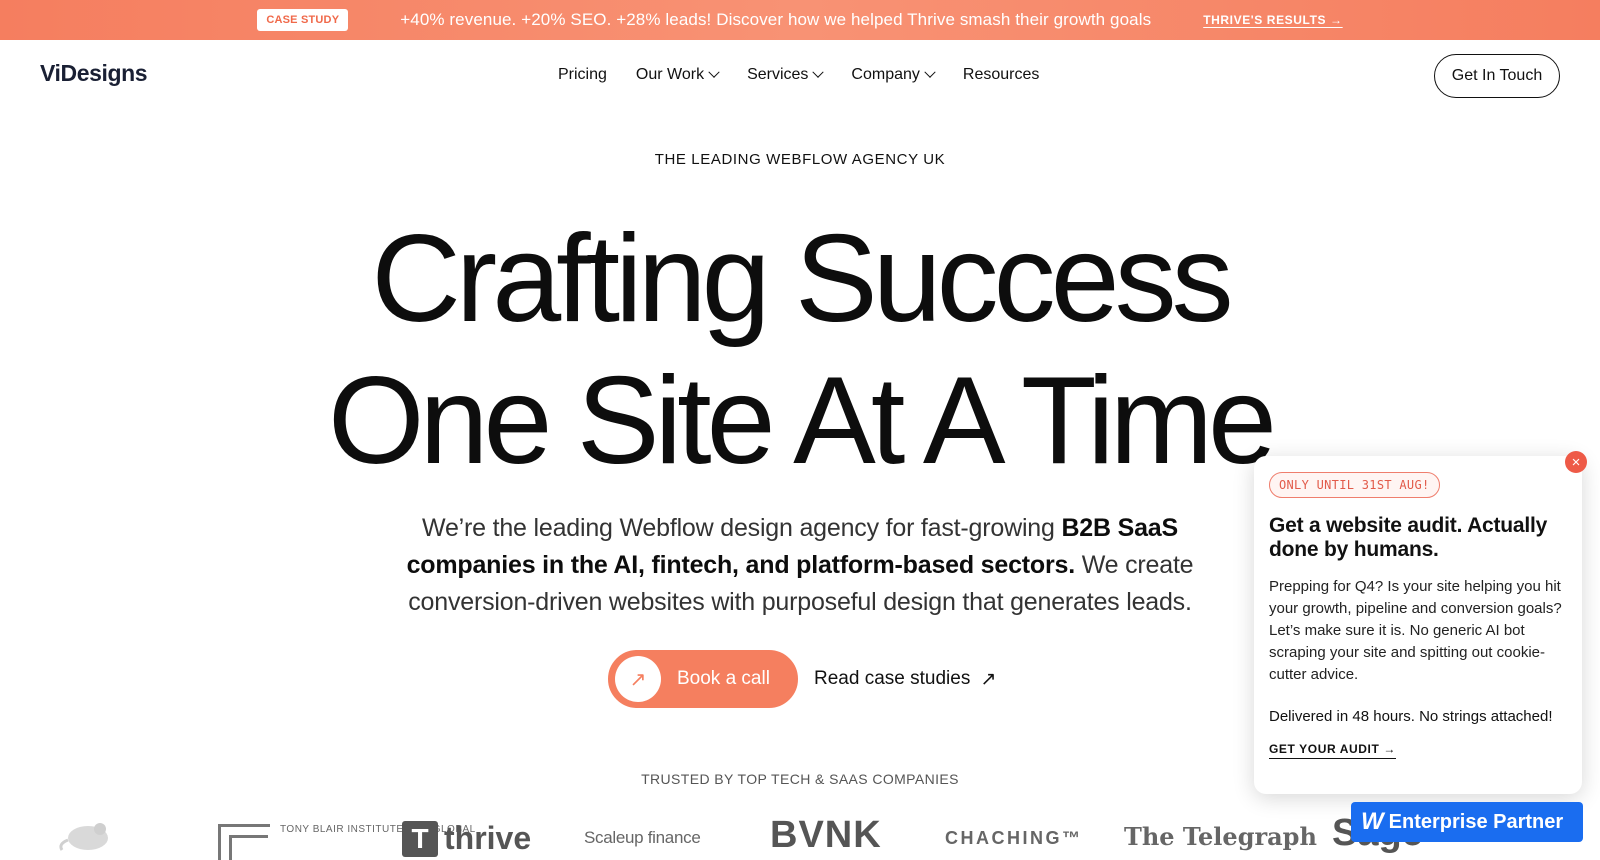  I want to click on read-case-studies-label: Read case studies, so click(892, 678).